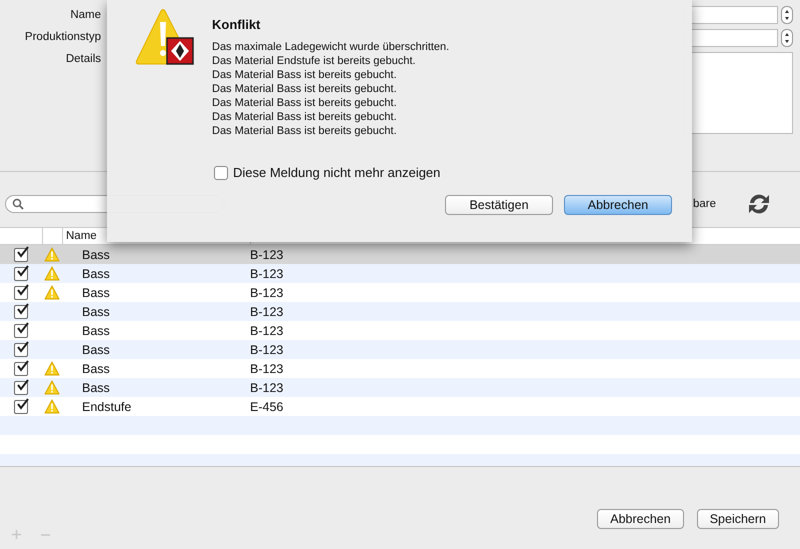 Image resolution: width=800 pixels, height=549 pixels. Describe the element at coordinates (400, 406) in the screenshot. I see `table-row: Endstufe E-456` at that location.